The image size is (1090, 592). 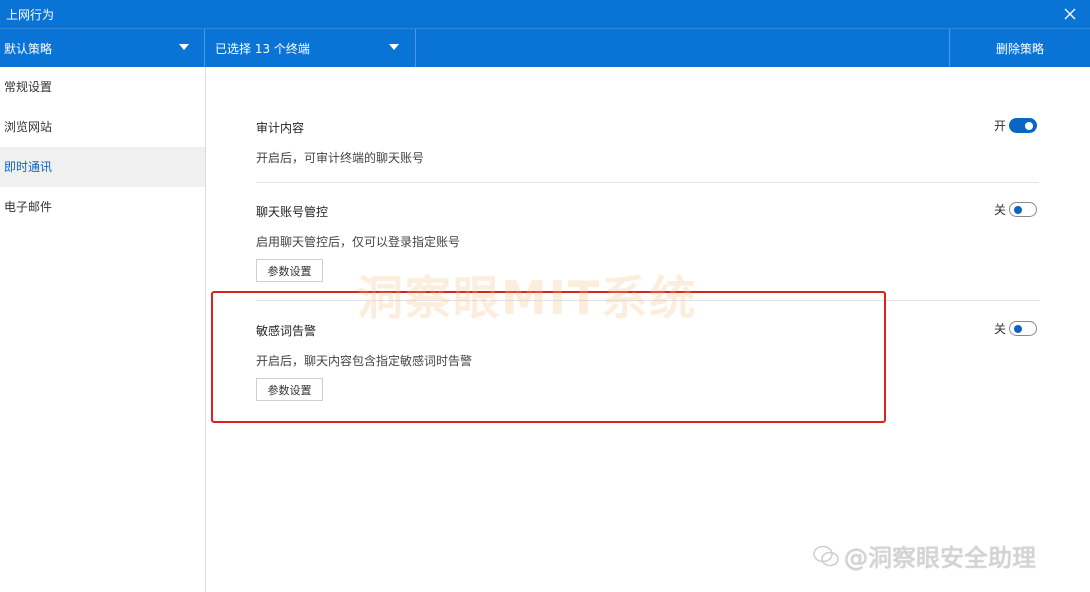 What do you see at coordinates (28, 127) in the screenshot?
I see `sidebar-item-label: 浏览网站` at bounding box center [28, 127].